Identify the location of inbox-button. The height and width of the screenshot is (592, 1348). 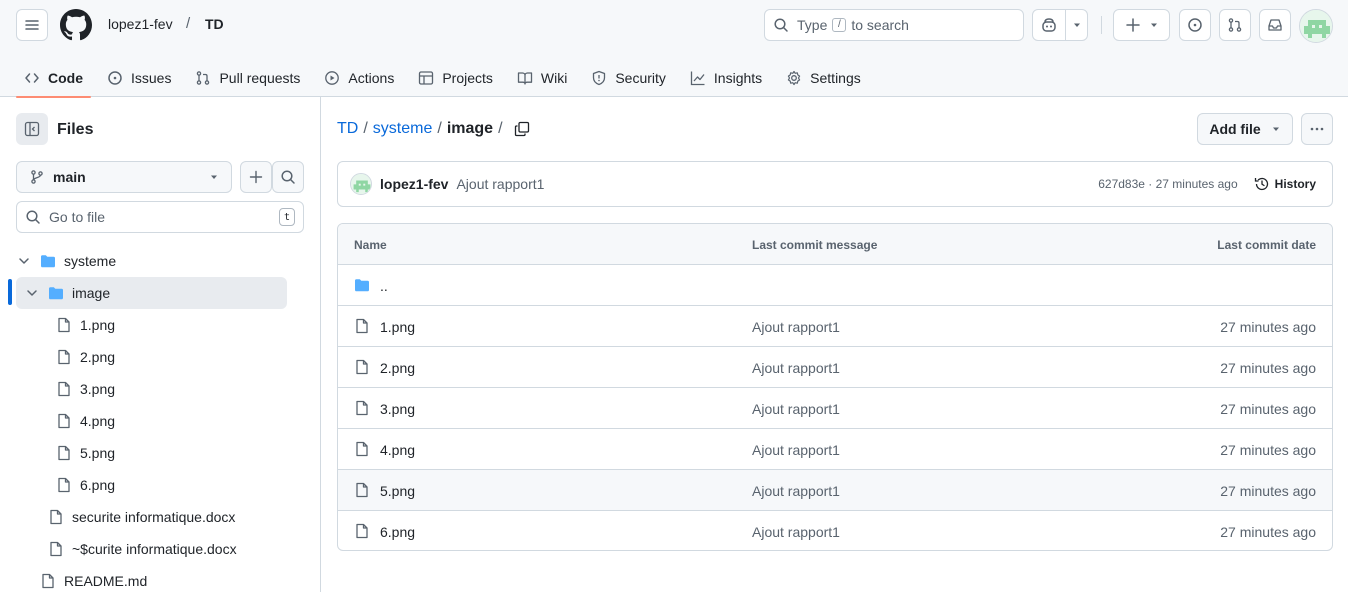
(1275, 25).